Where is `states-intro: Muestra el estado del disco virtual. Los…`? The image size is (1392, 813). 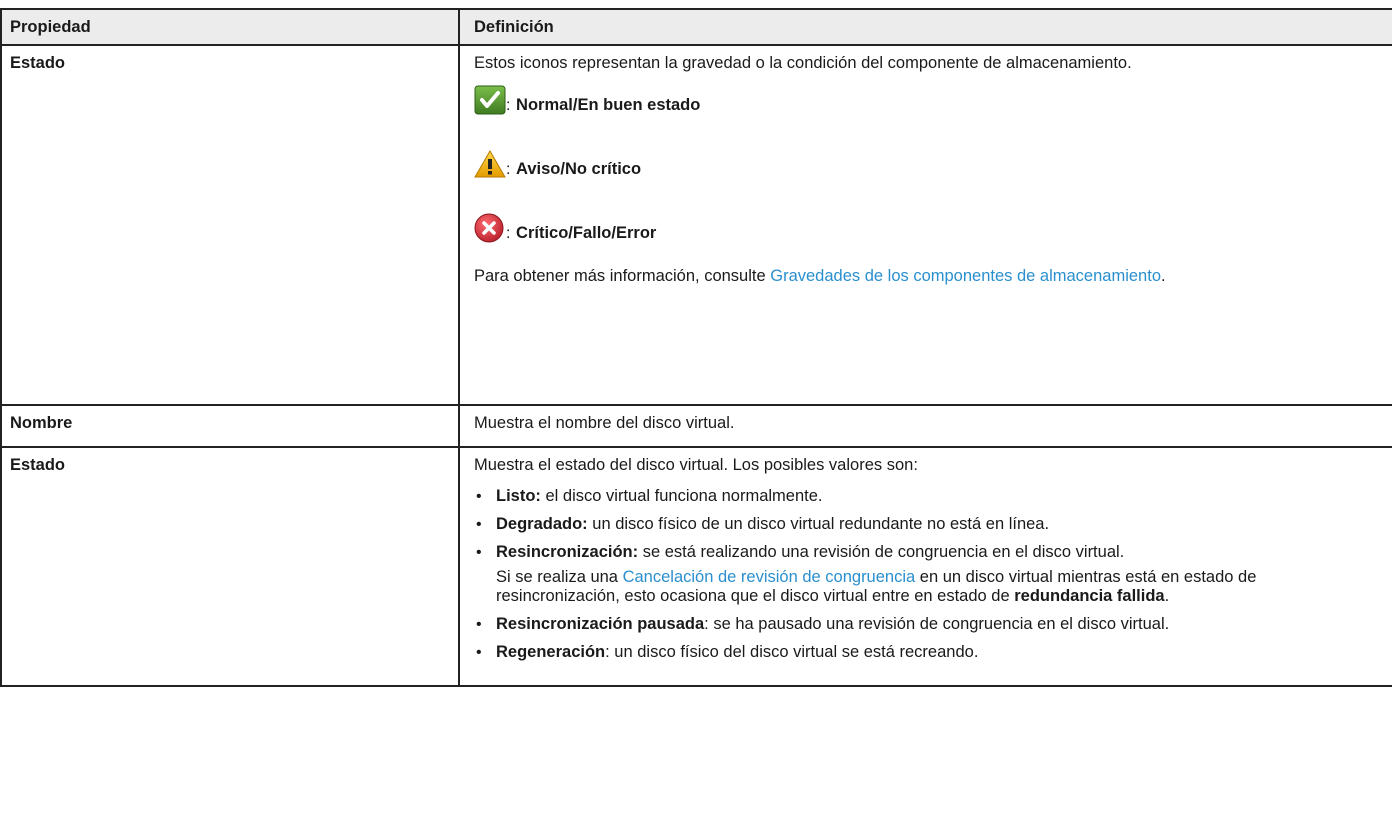
states-intro: Muestra el estado del disco virtual. Los… is located at coordinates (696, 465).